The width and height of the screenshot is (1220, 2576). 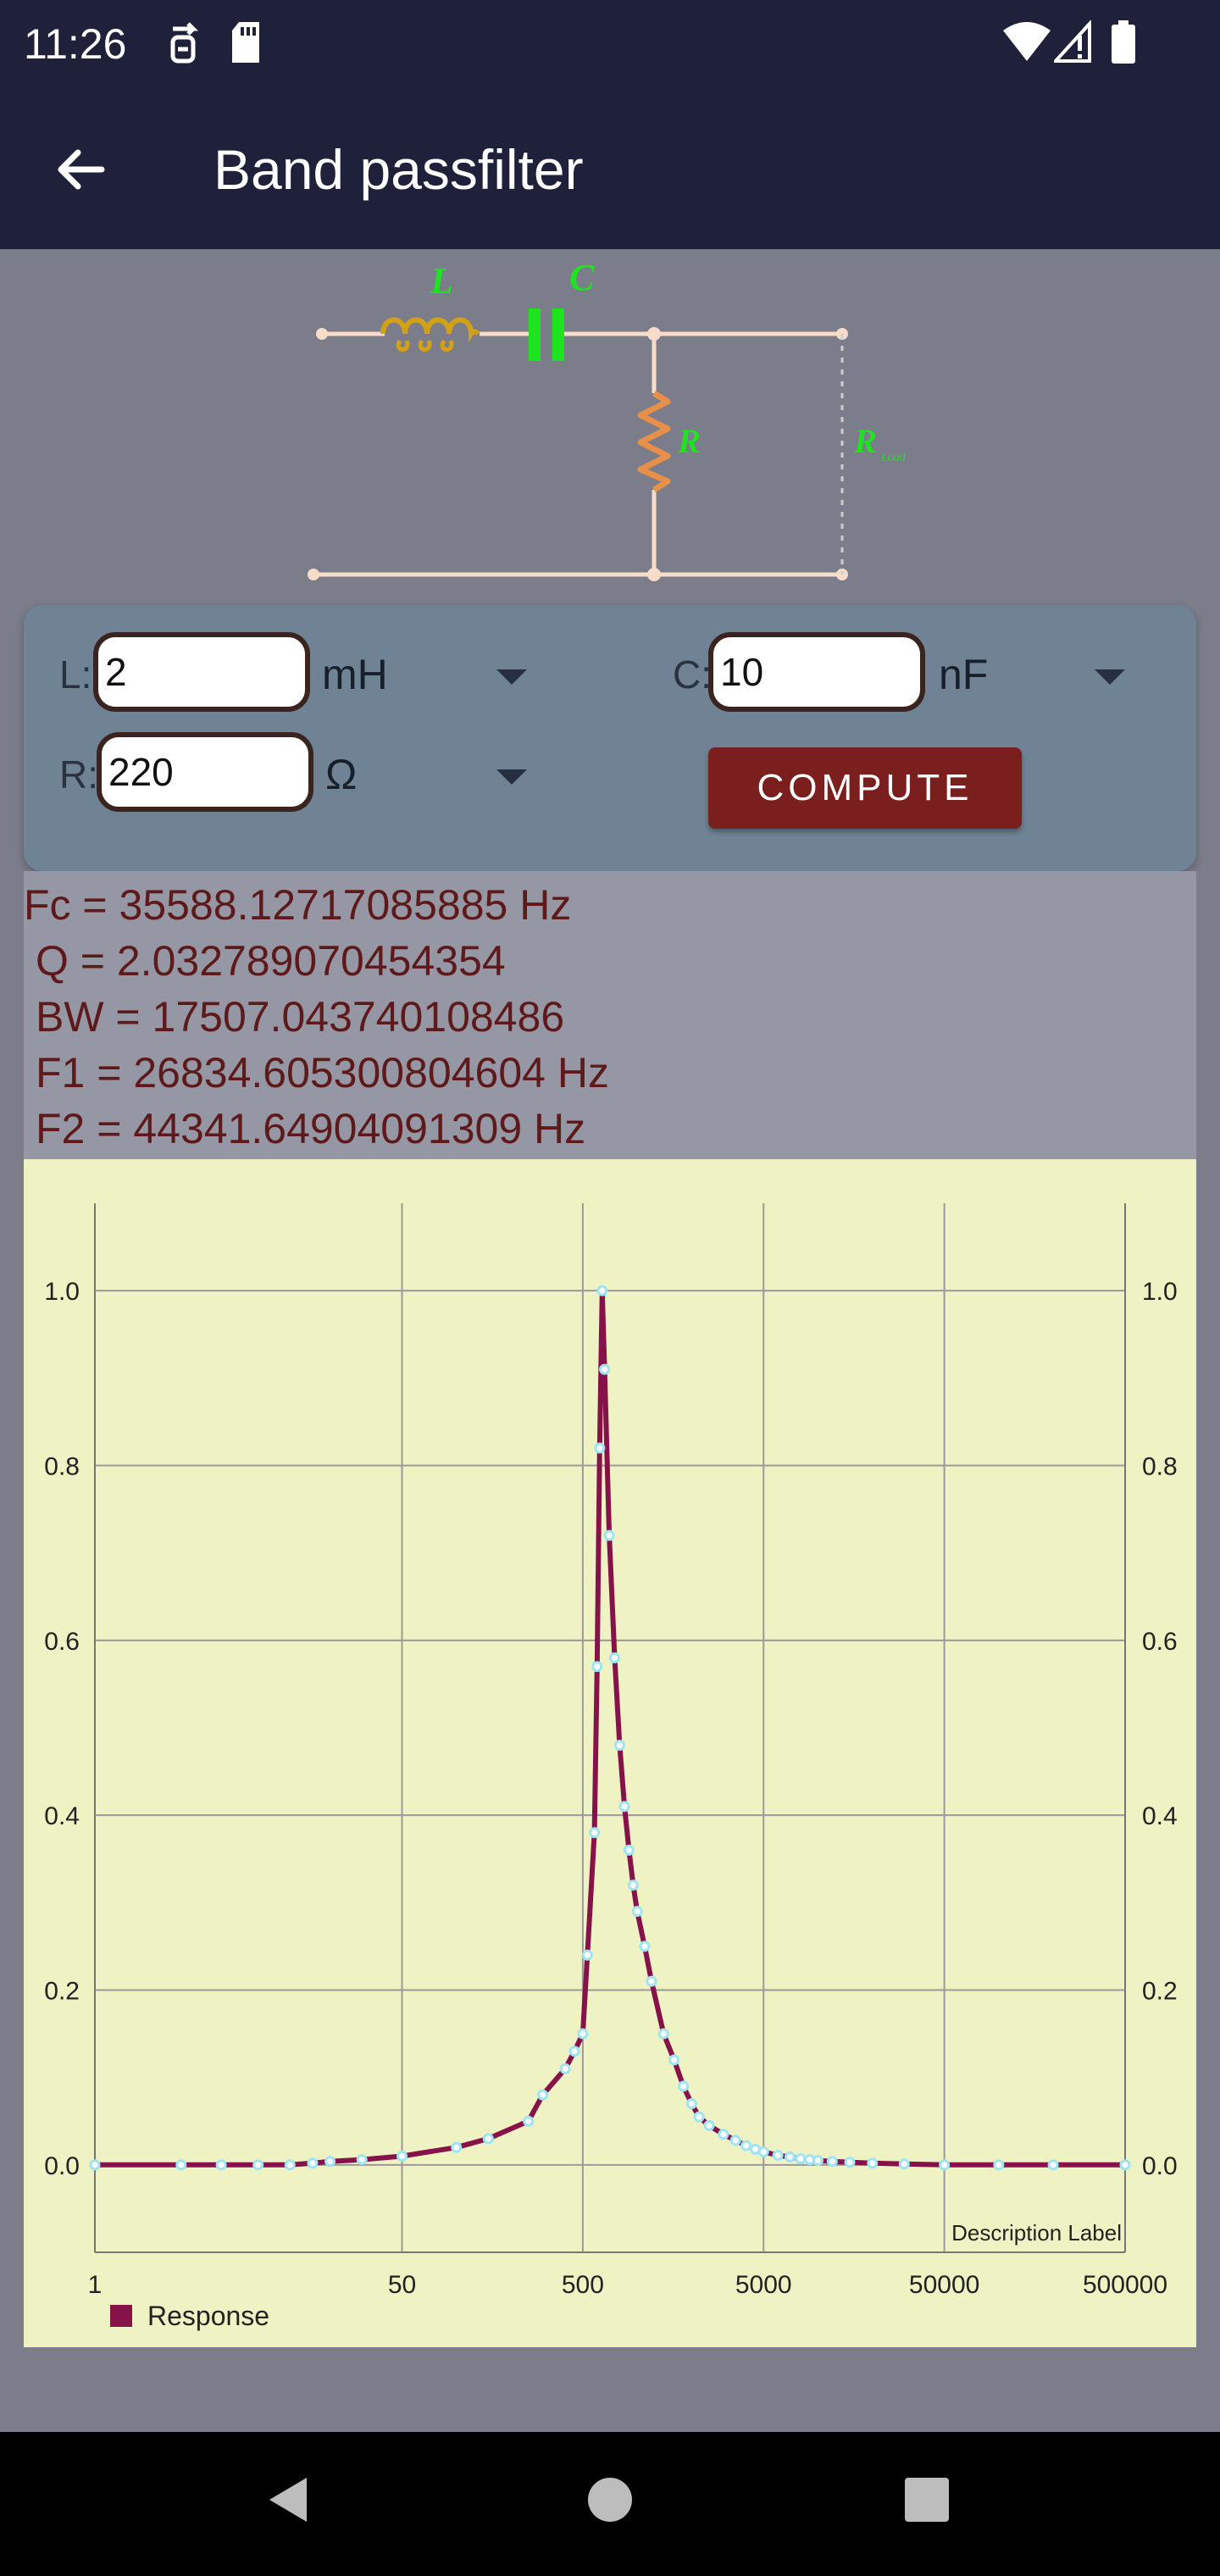 I want to click on legend-swatch, so click(x=121, y=2316).